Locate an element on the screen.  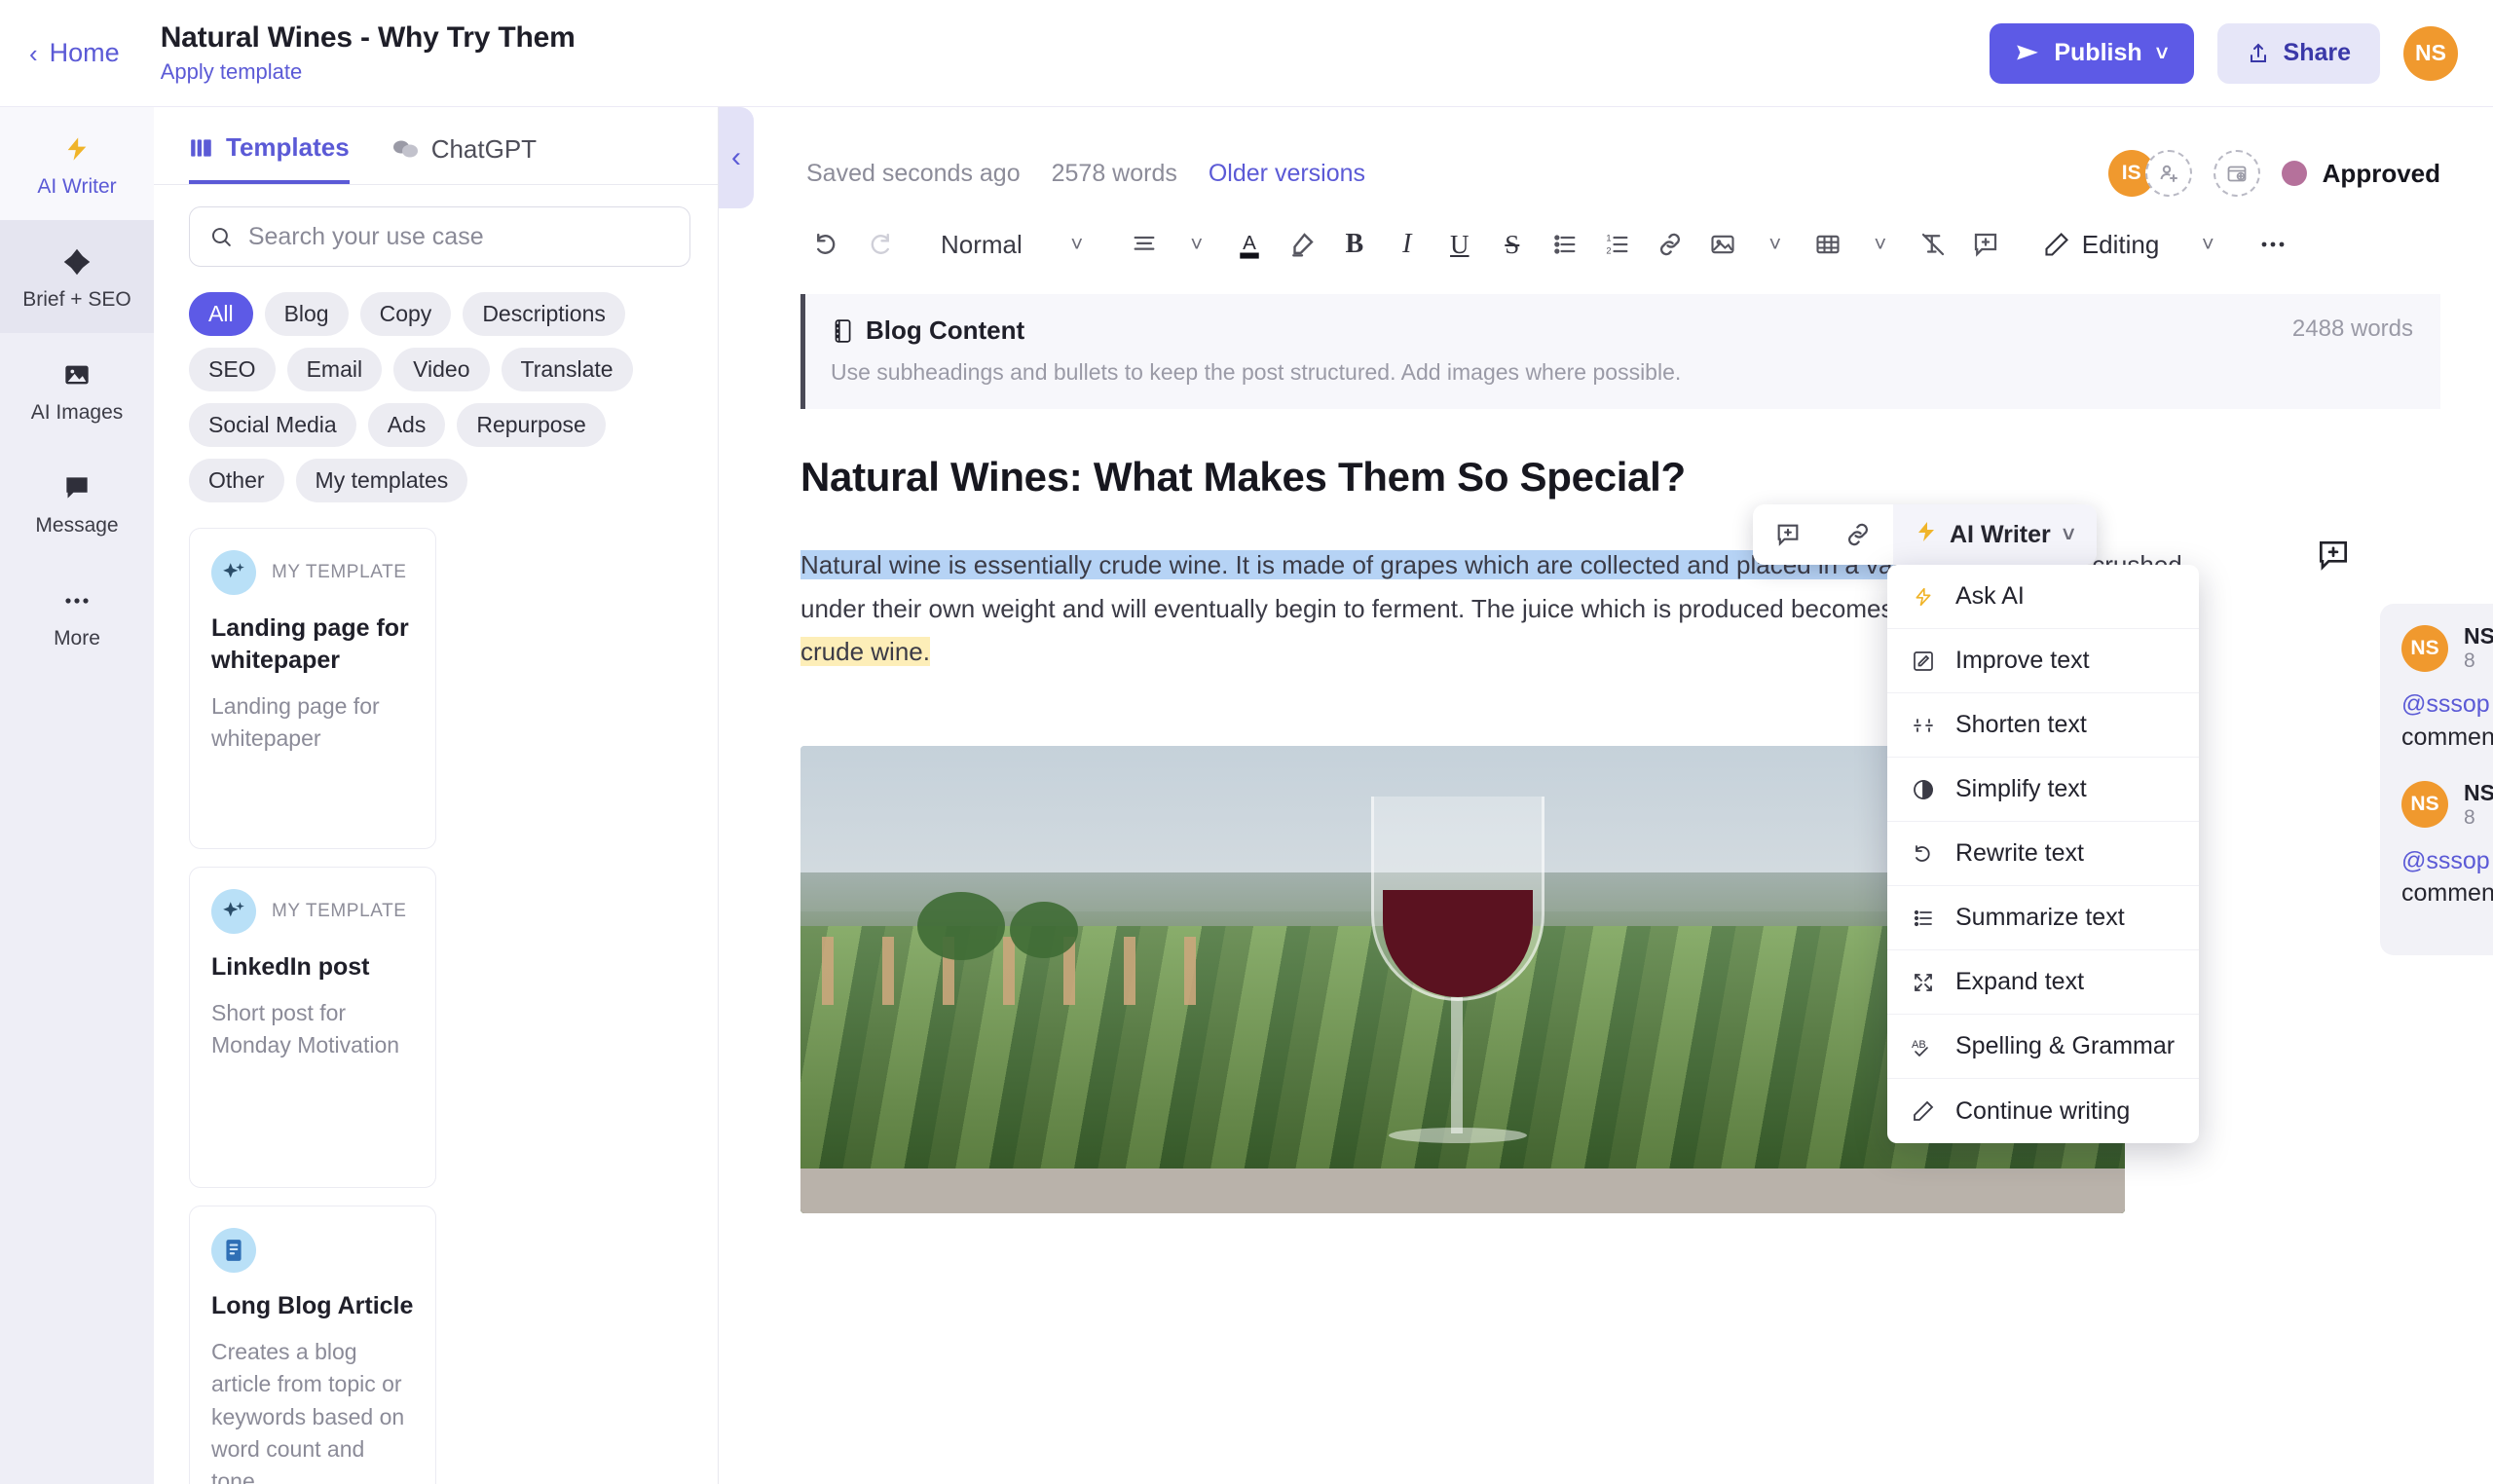
menu-item-rewrite-text: Rewrite text is located at coordinates (2043, 854).